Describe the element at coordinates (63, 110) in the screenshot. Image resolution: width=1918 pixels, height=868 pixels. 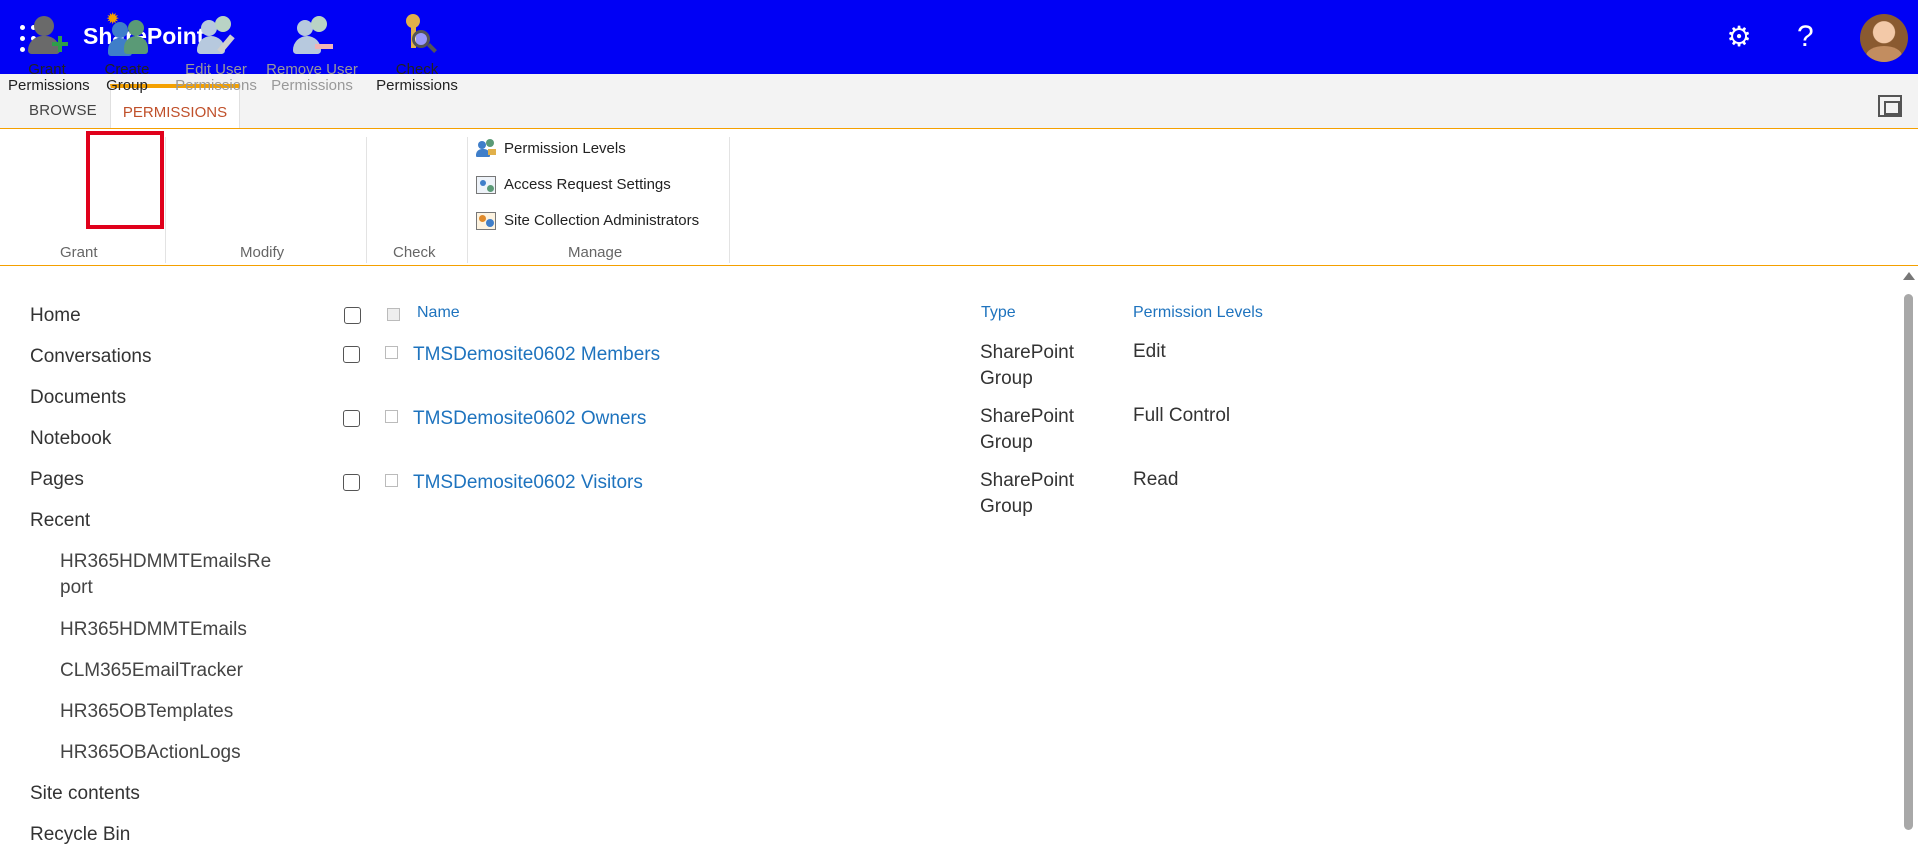
I see `tab-browse: BROWSE` at that location.